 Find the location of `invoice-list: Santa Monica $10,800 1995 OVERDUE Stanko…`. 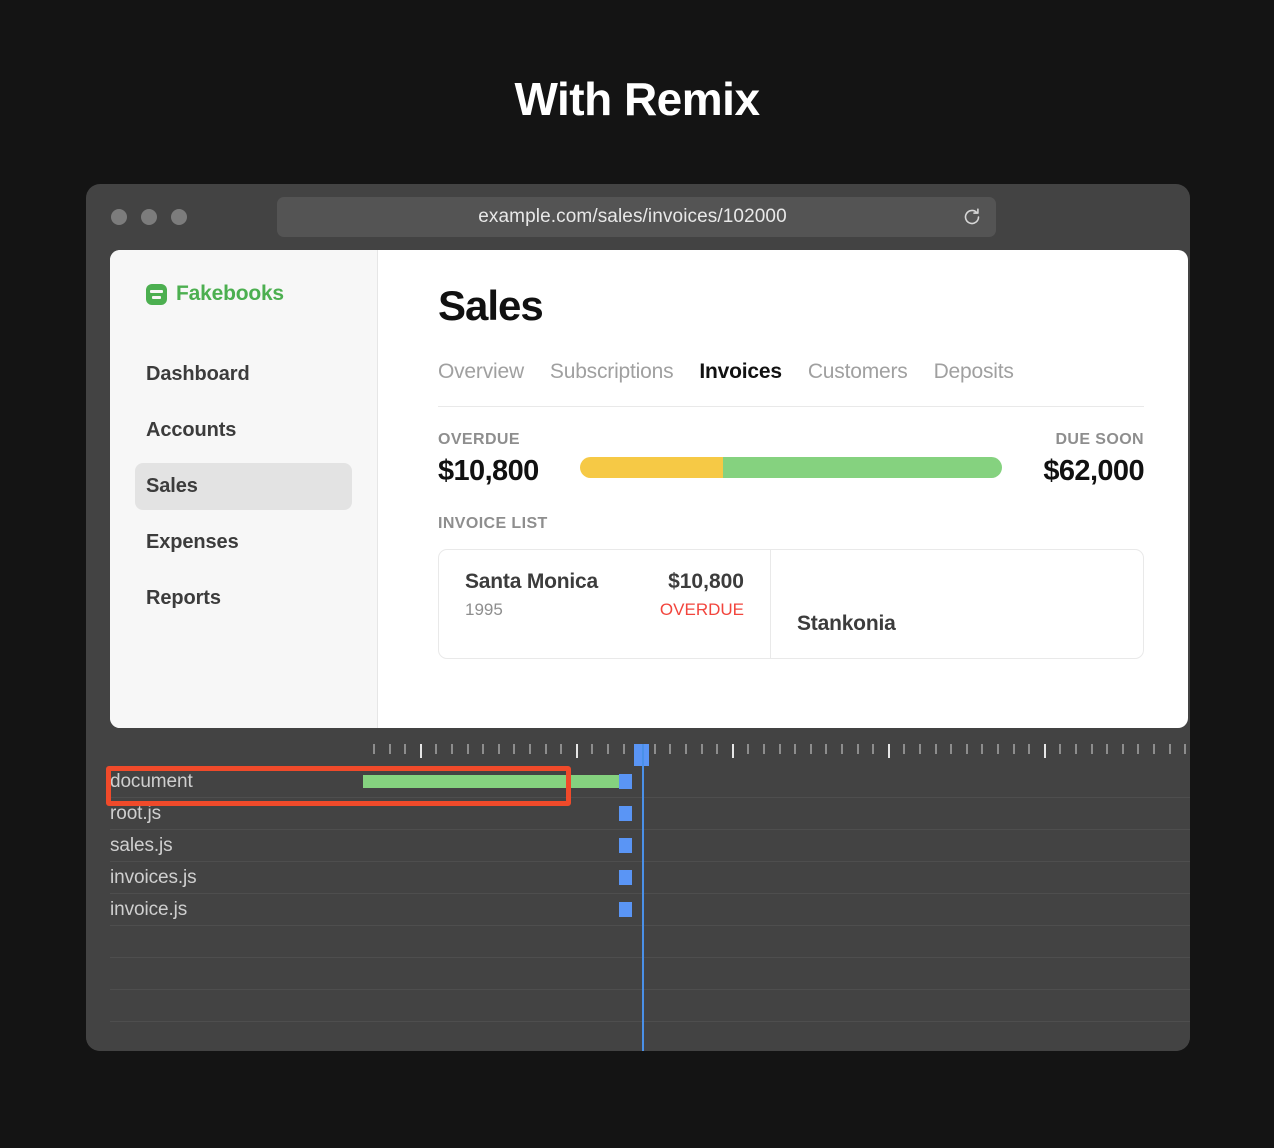

invoice-list: Santa Monica $10,800 1995 OVERDUE Stanko… is located at coordinates (791, 604).